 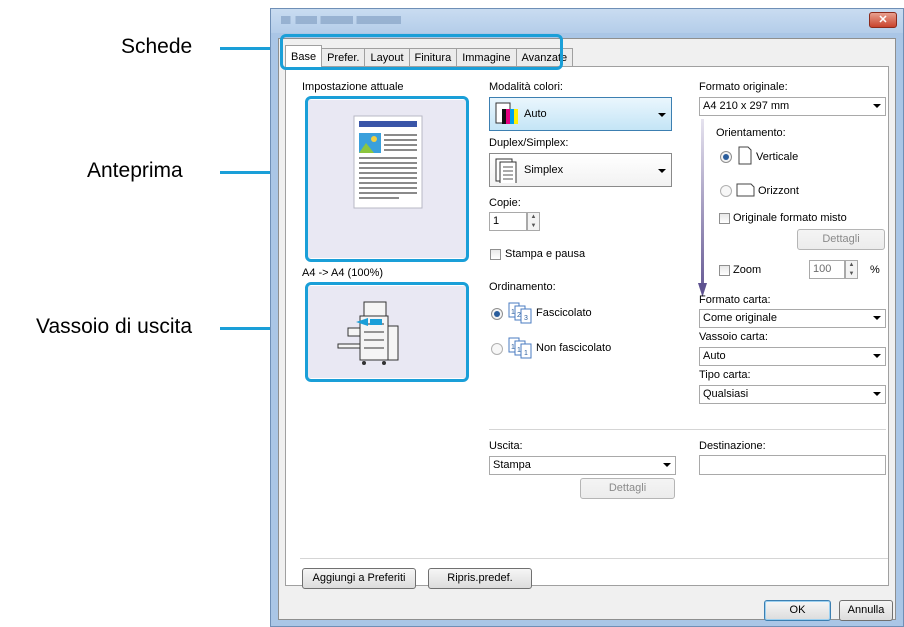 I want to click on print-pause-checkbox, so click(x=495, y=254).